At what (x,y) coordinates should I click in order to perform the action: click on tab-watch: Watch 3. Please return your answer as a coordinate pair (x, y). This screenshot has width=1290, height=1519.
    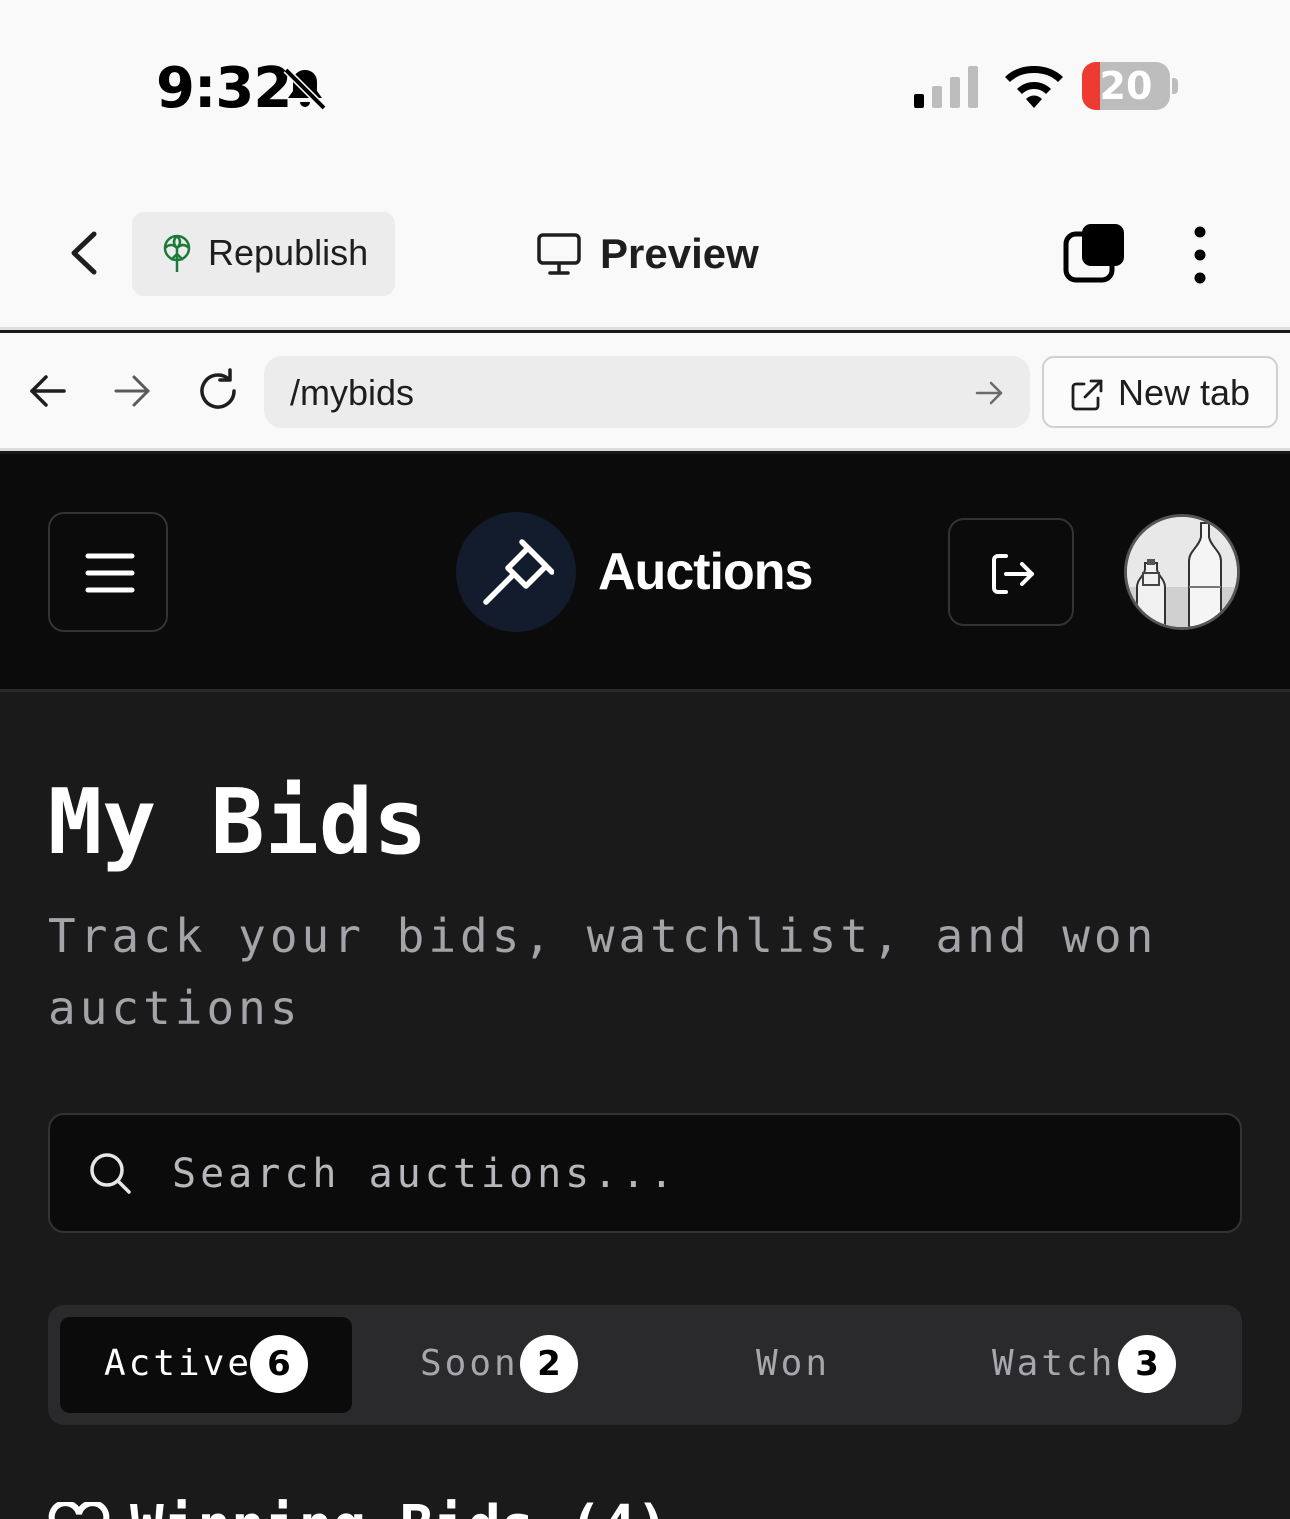
    Looking at the image, I should click on (1081, 1365).